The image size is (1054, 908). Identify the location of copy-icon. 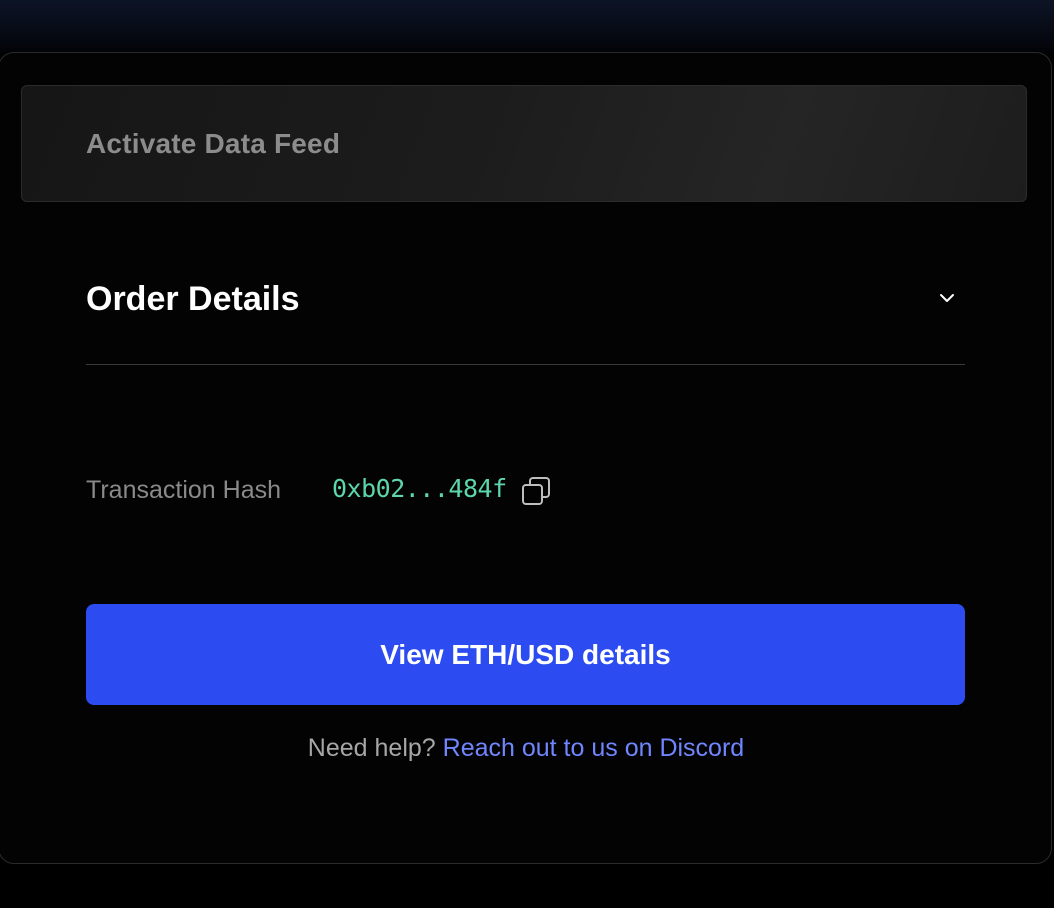
(536, 491).